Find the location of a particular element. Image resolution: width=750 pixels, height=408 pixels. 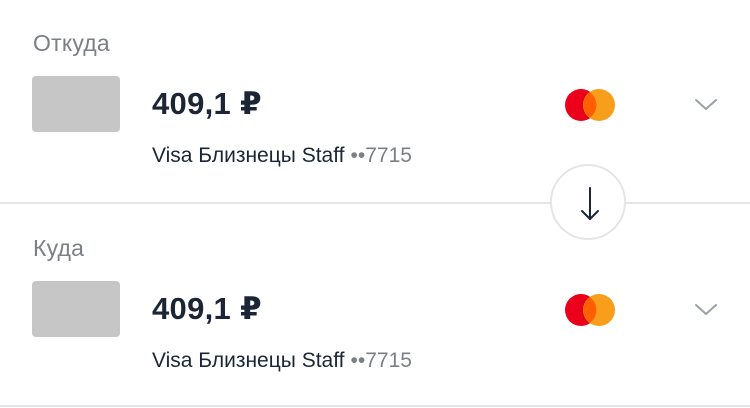

bottom-divider is located at coordinates (375, 406).